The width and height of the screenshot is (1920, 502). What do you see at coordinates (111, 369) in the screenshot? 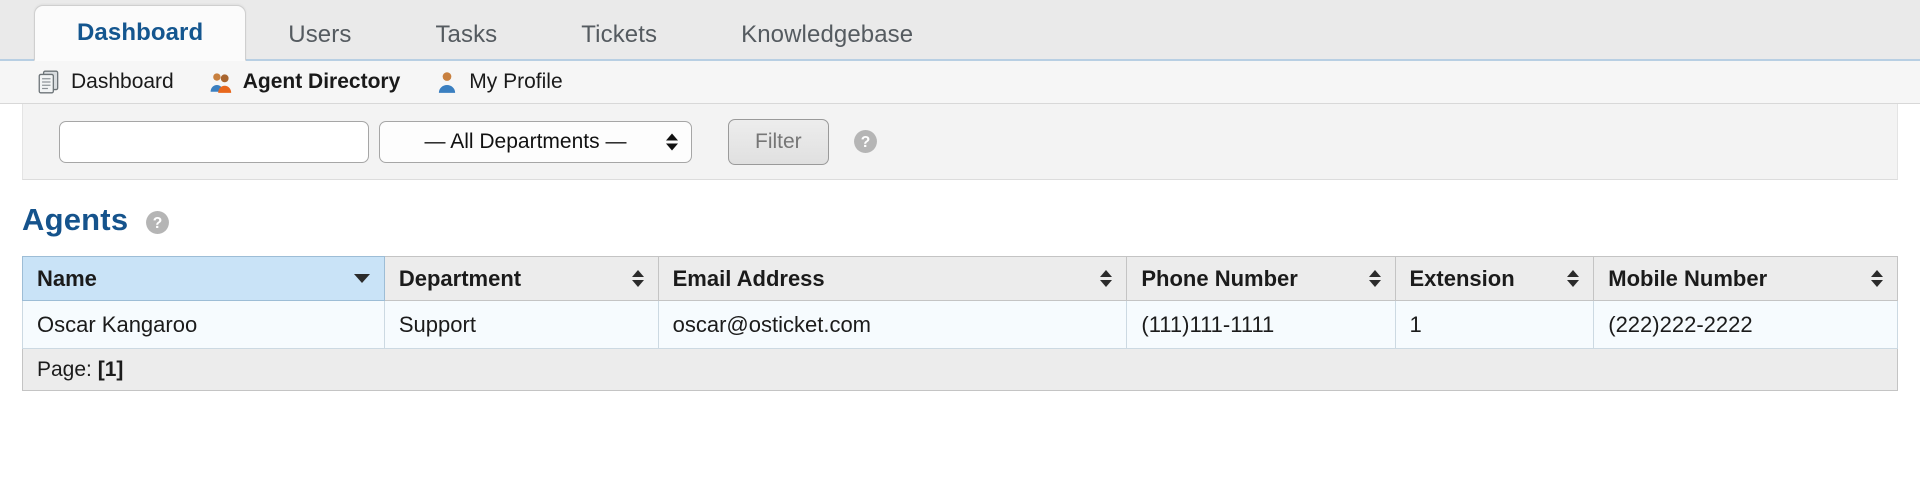
I see `pagination-page-1: [1]` at bounding box center [111, 369].